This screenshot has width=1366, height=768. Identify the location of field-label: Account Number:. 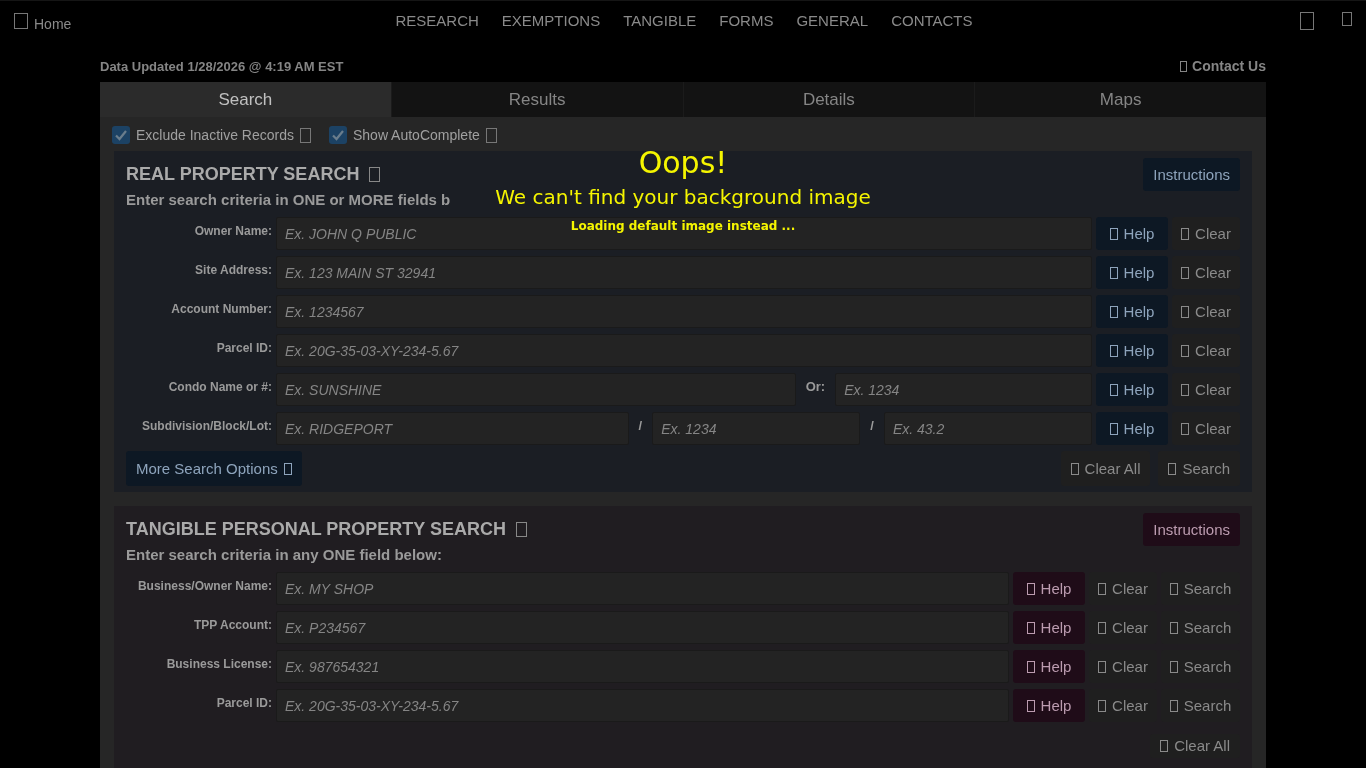
(221, 308).